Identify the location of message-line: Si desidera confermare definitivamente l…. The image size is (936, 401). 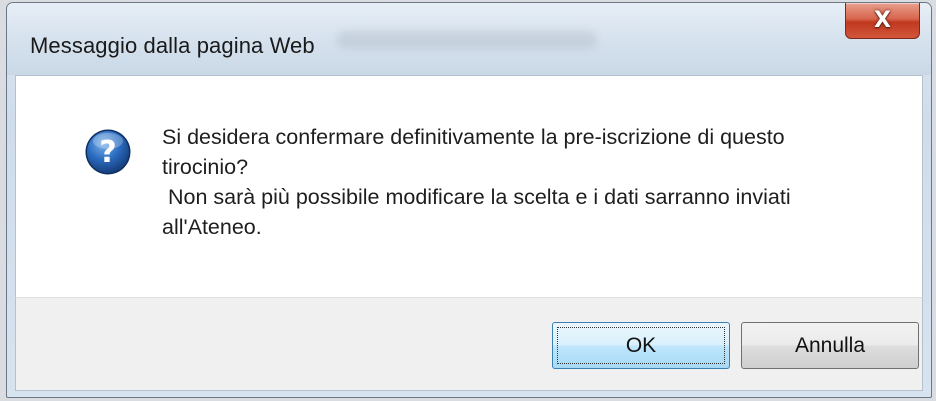
(473, 137).